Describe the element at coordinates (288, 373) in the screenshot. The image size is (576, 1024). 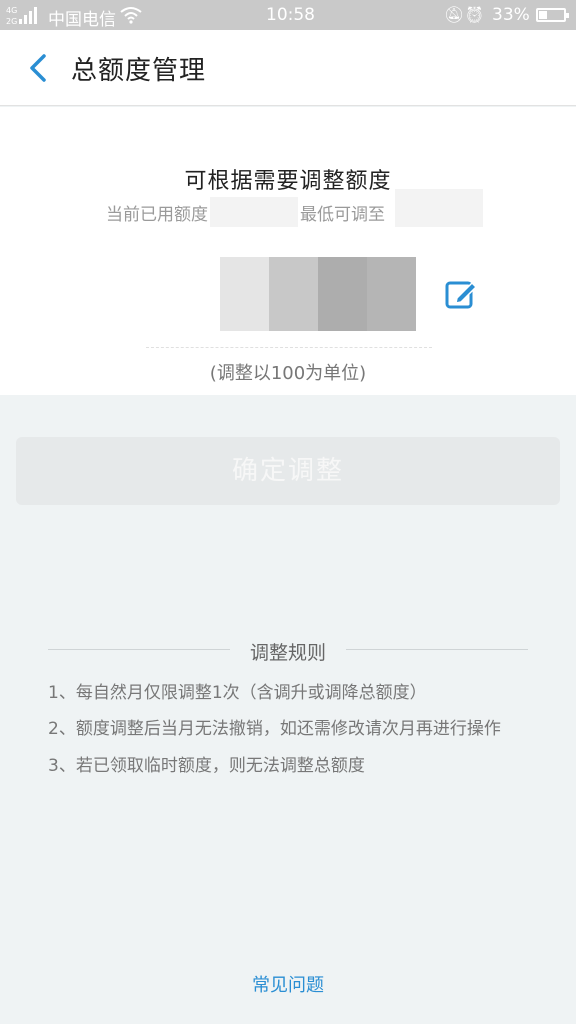
I see `unit-note: (调整以100为单位)` at that location.